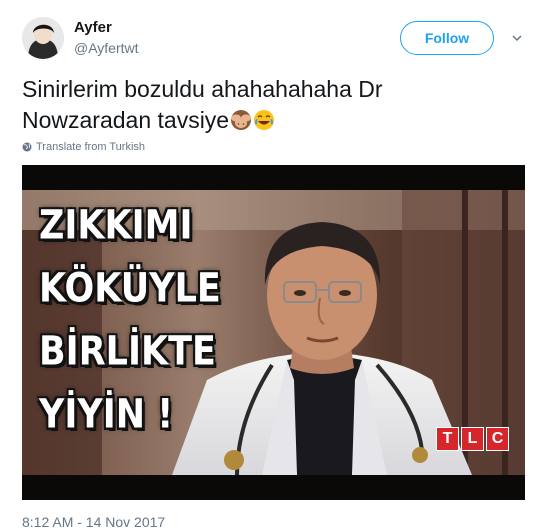 The image size is (542, 532). What do you see at coordinates (91, 147) in the screenshot?
I see `translate-label: Translate from Turkish` at bounding box center [91, 147].